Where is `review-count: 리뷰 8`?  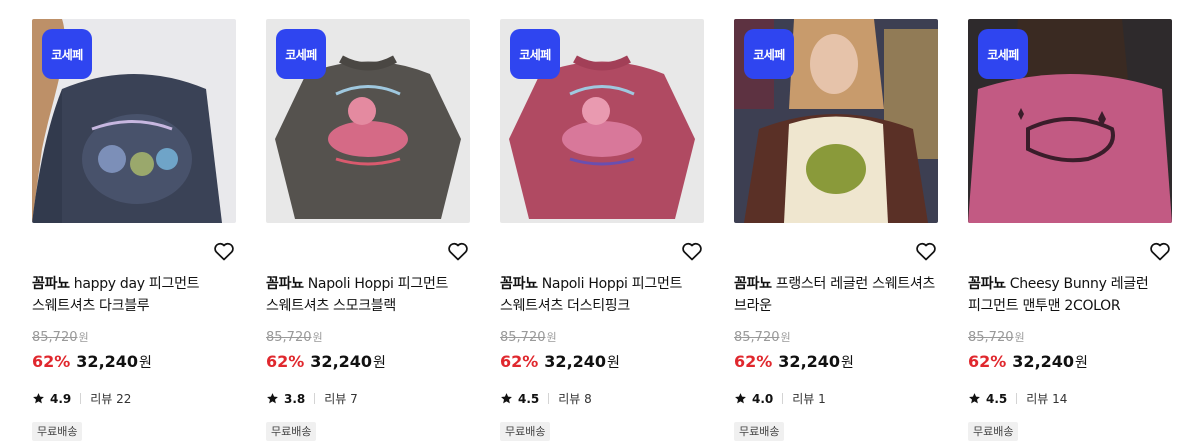 review-count: 리뷰 8 is located at coordinates (575, 398).